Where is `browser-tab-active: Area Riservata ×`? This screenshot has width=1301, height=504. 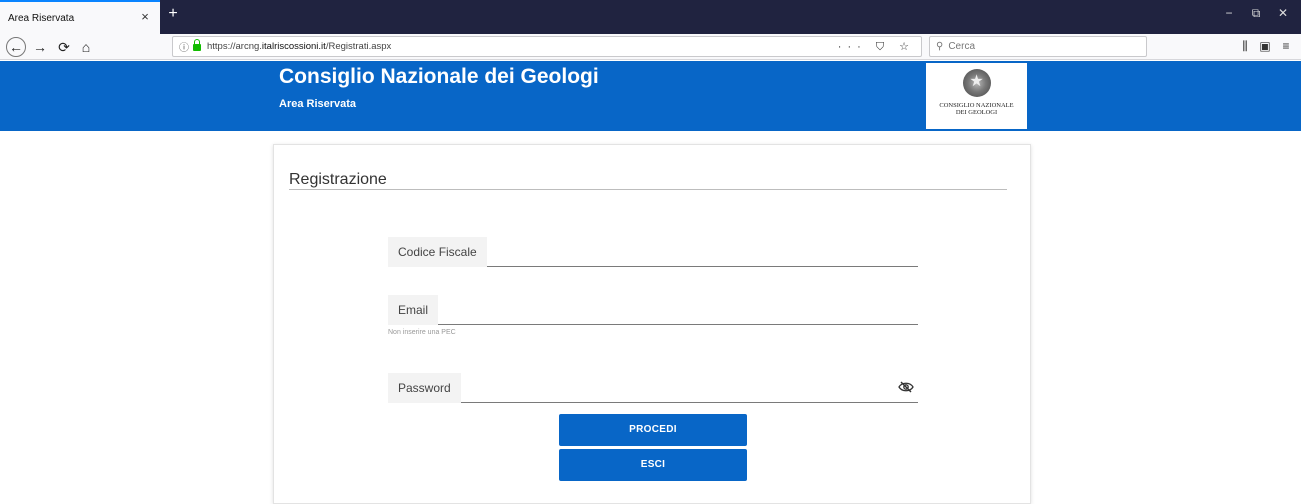
browser-tab-active: Area Riservata × is located at coordinates (80, 17).